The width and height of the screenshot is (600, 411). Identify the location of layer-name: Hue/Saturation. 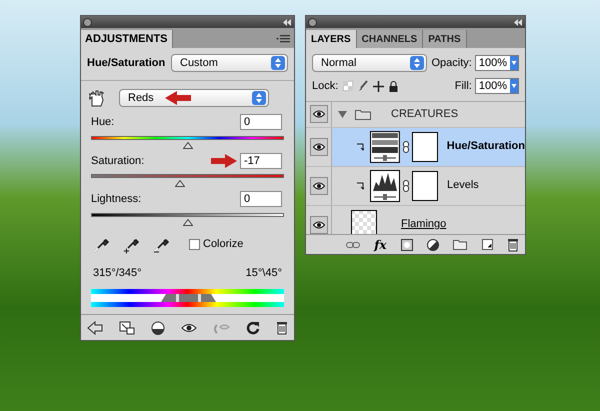
(485, 146).